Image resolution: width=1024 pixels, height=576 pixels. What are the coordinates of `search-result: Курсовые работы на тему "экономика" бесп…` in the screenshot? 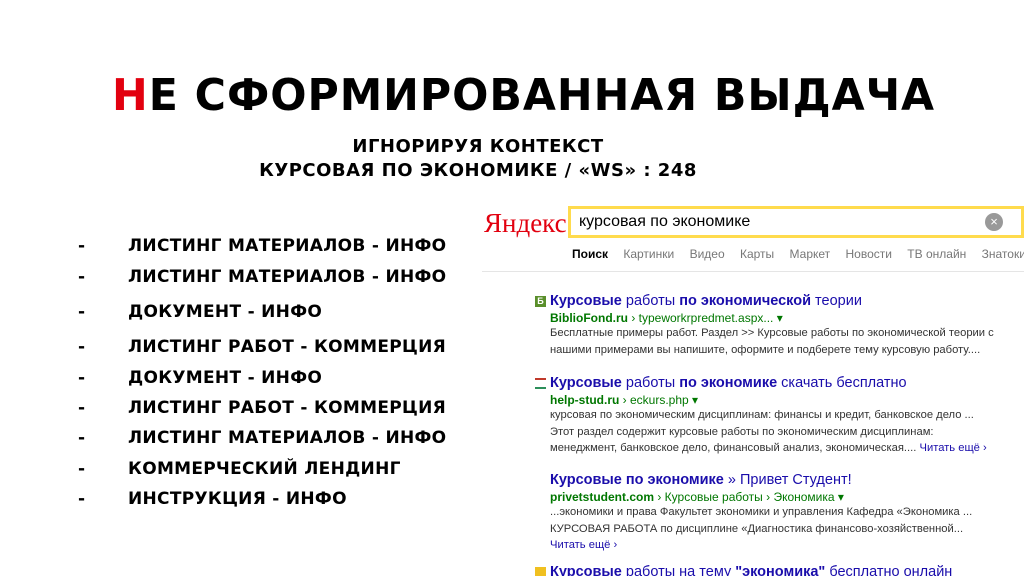 It's located at (779, 570).